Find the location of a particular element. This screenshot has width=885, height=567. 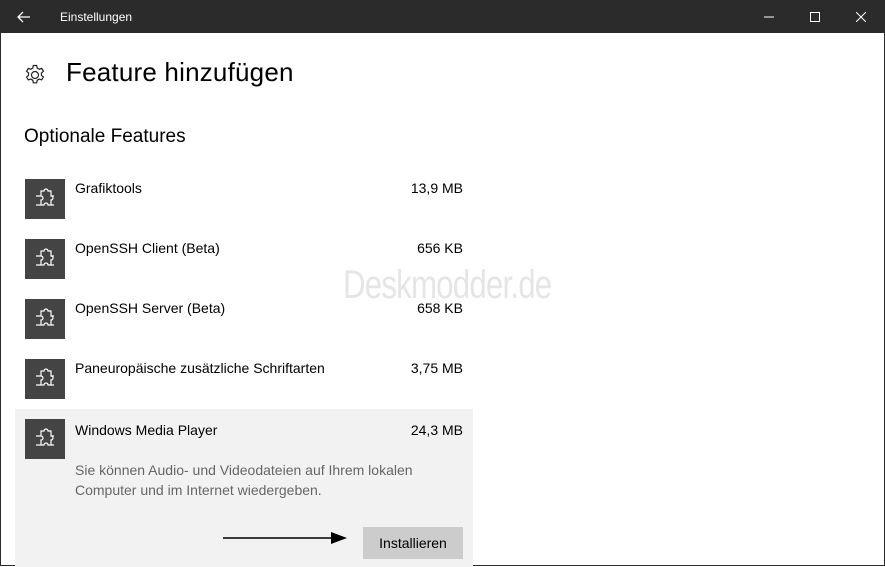

back-arrow-icon is located at coordinates (23, 17).